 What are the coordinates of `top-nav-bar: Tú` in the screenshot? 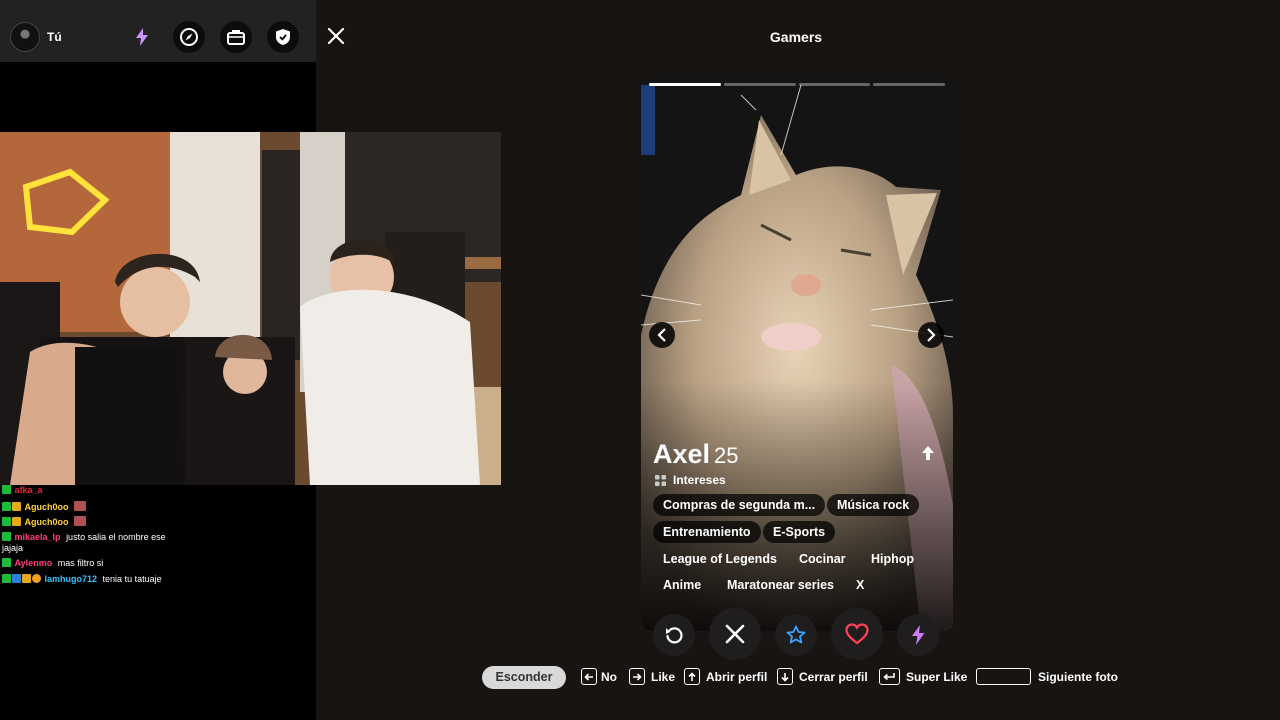 It's located at (158, 31).